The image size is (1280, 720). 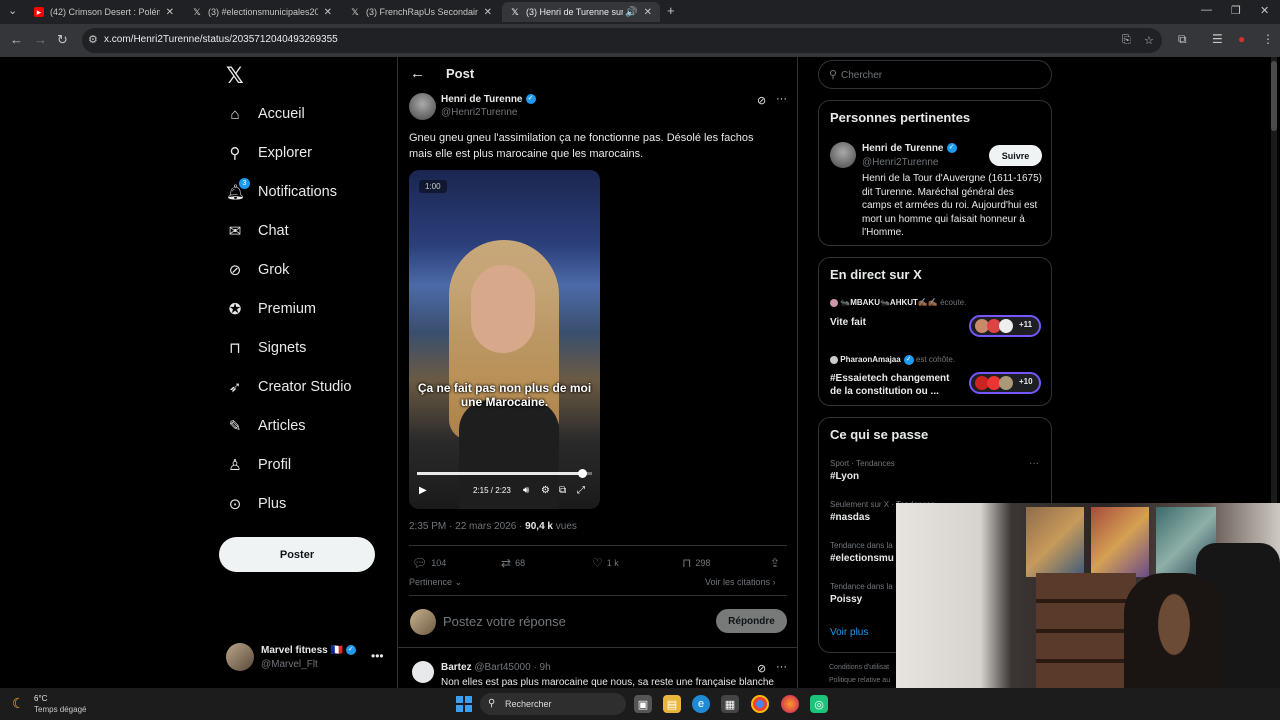 What do you see at coordinates (18, 703) in the screenshot?
I see `moon-weather-icon: ☾` at bounding box center [18, 703].